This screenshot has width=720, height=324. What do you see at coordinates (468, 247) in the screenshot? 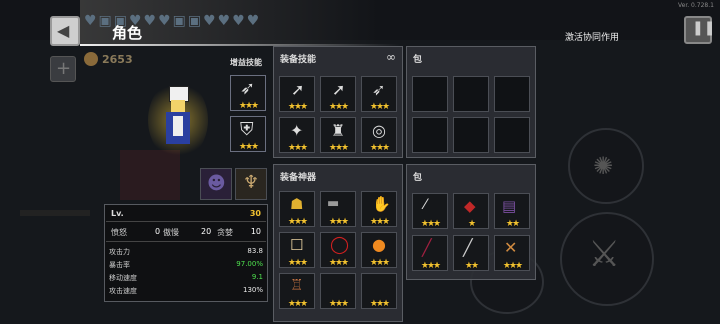
I see `spear-icon: ╱` at bounding box center [468, 247].